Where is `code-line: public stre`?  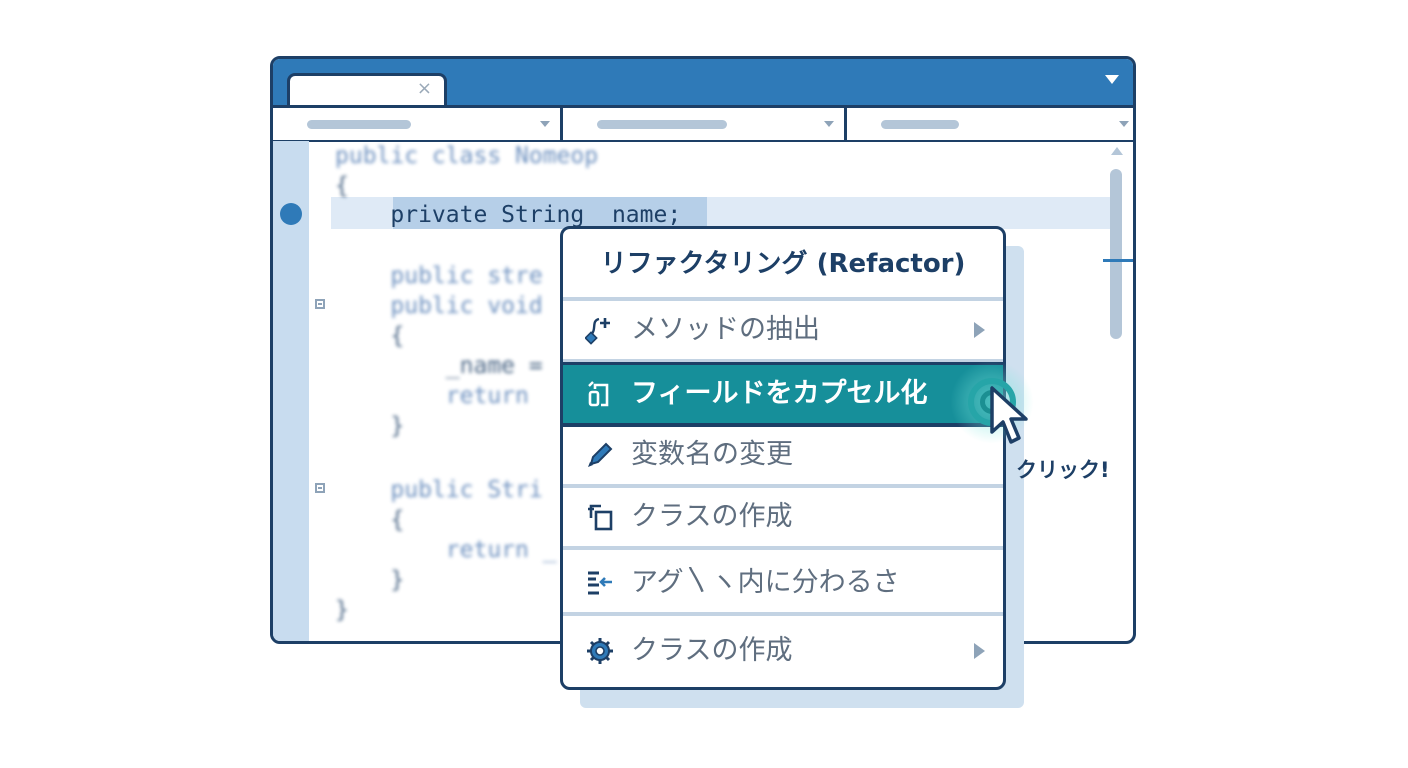 code-line: public stre is located at coordinates (439, 276).